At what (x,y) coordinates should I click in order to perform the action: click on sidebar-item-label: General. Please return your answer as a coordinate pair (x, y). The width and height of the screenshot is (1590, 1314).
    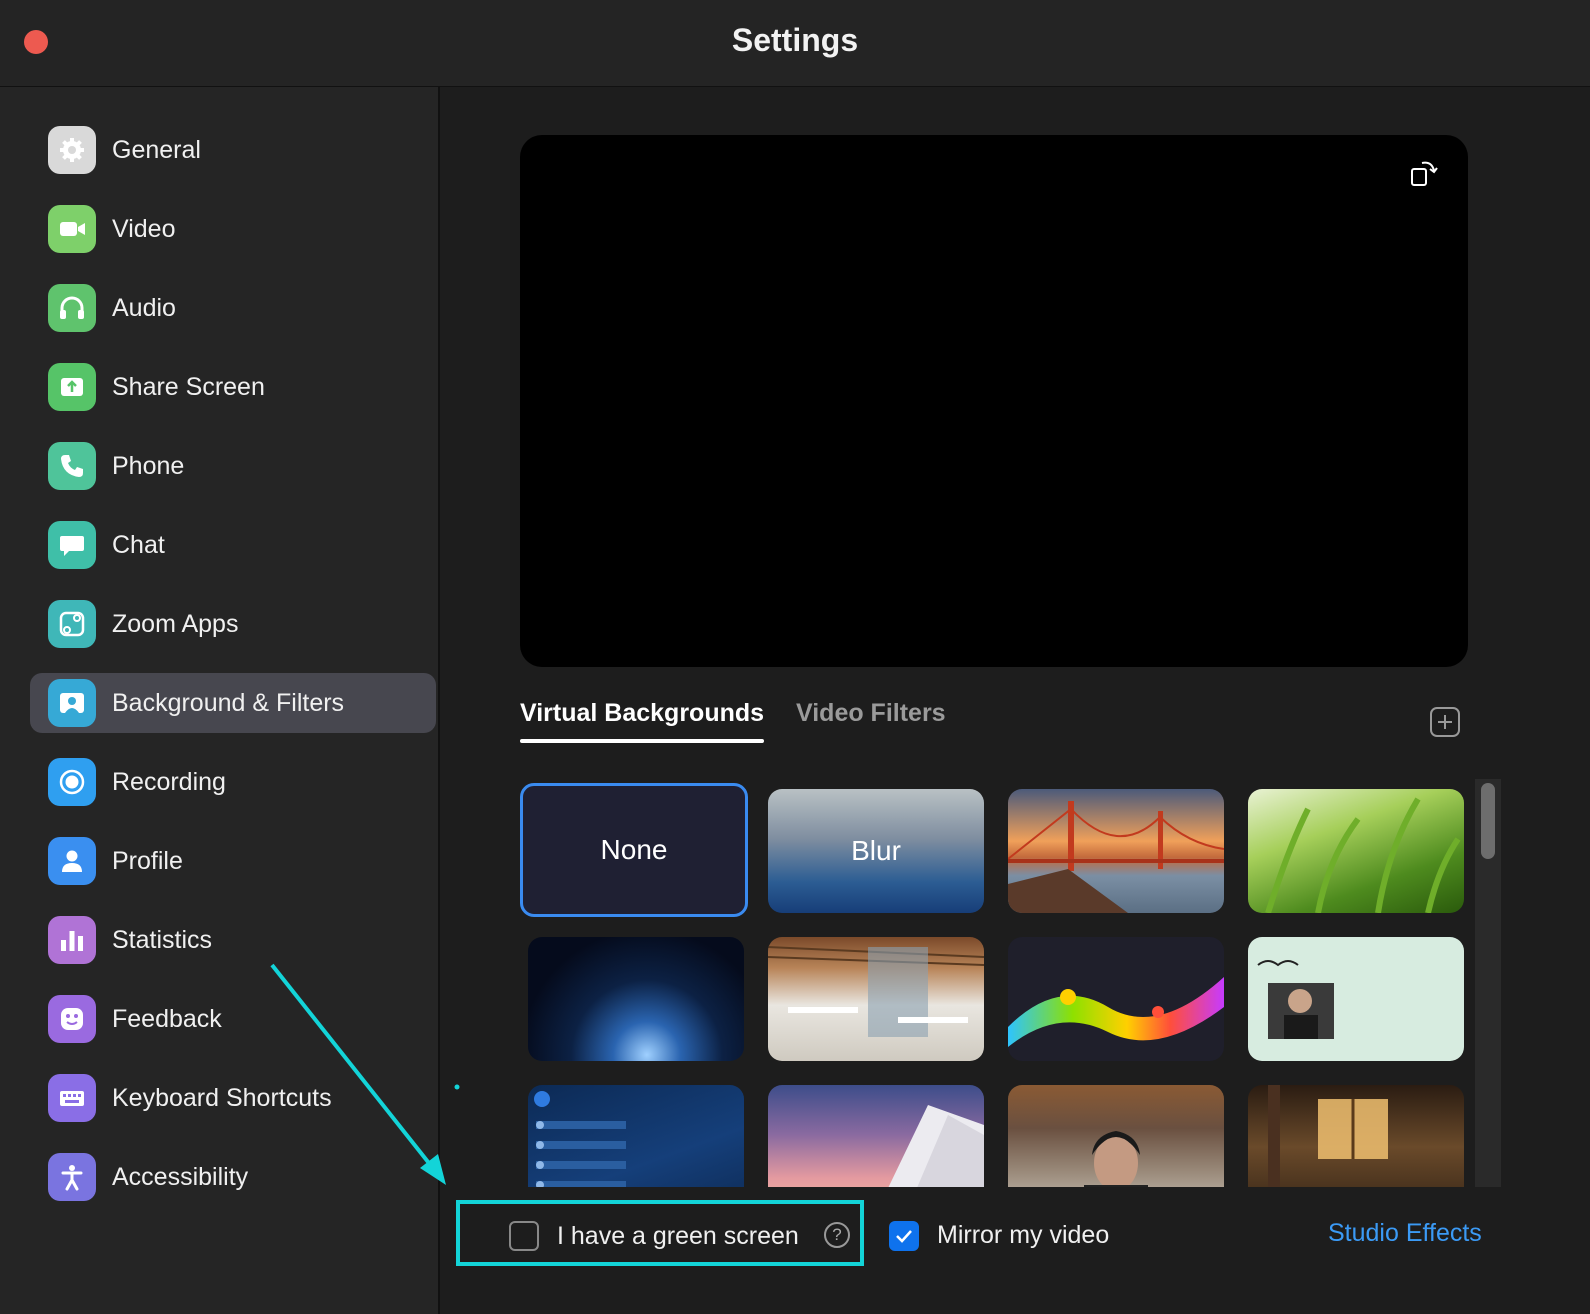
    Looking at the image, I should click on (156, 149).